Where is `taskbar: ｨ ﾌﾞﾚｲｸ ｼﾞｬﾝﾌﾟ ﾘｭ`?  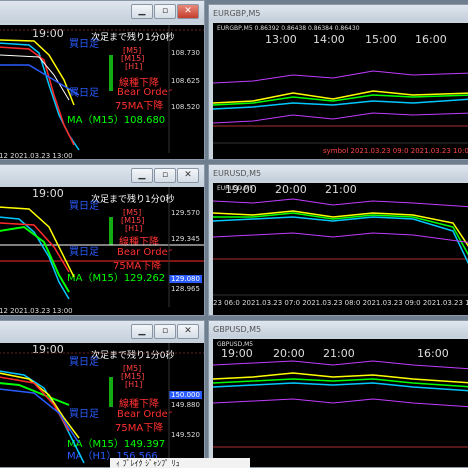
taskbar: ｨ ﾌﾞﾚｲｸ ｼﾞｬﾝﾌﾟ ﾘｭ is located at coordinates (180, 463).